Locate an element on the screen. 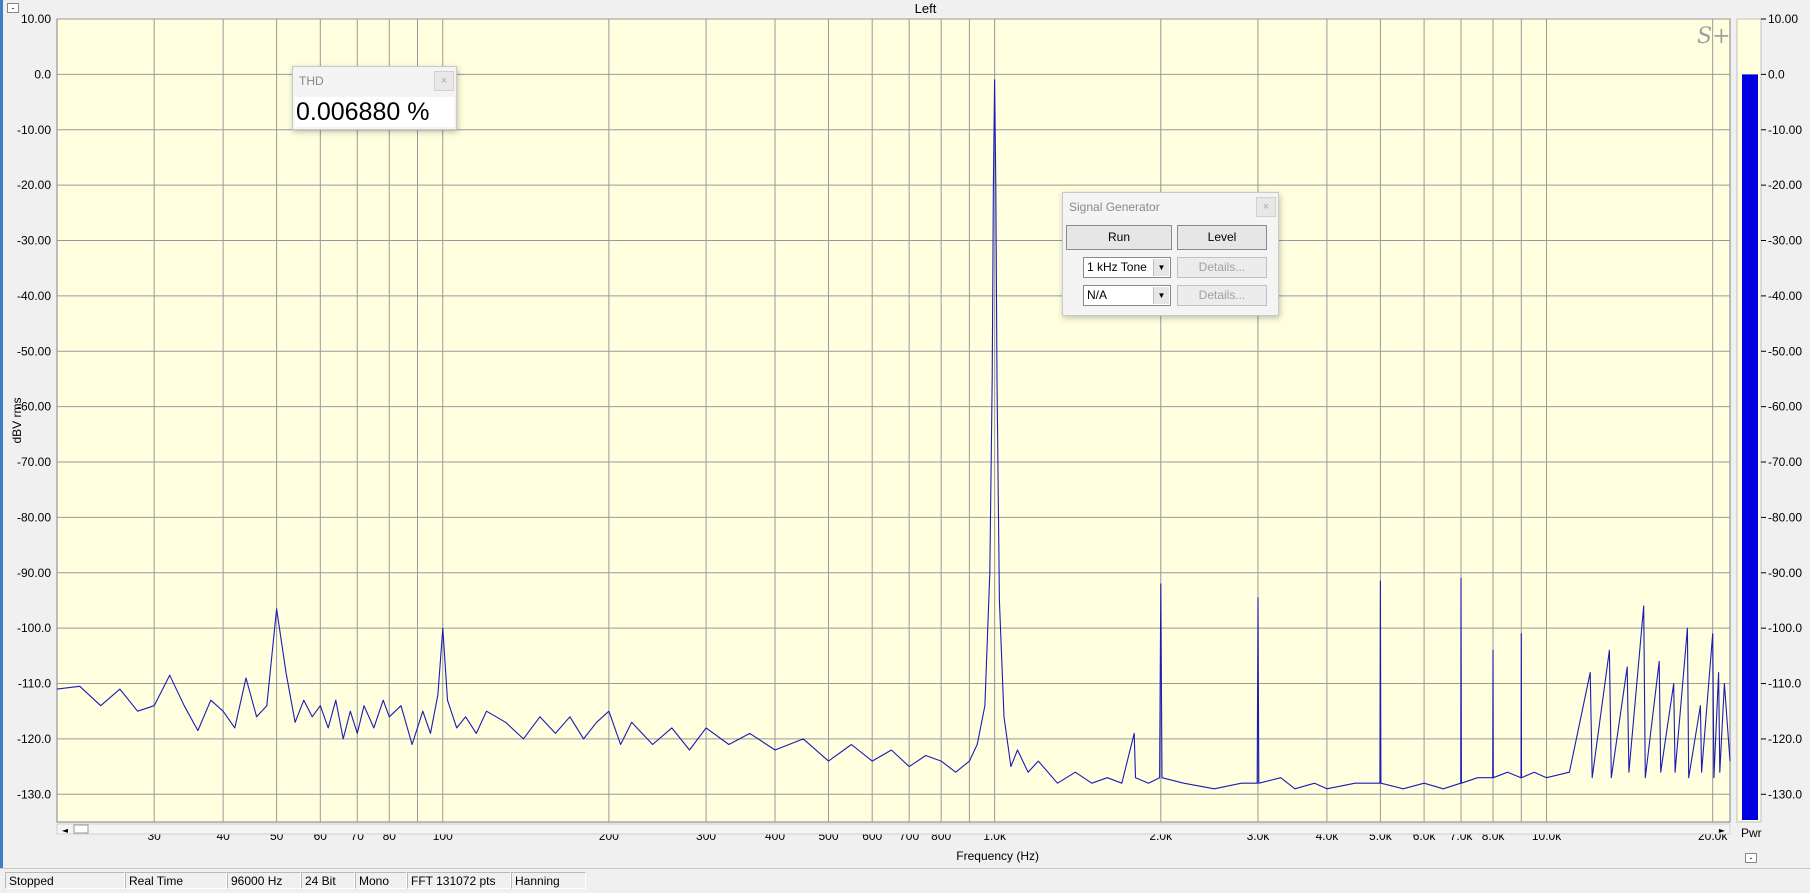 The image size is (1810, 893). thd-panel: THD × 0.006880 % is located at coordinates (374, 98).